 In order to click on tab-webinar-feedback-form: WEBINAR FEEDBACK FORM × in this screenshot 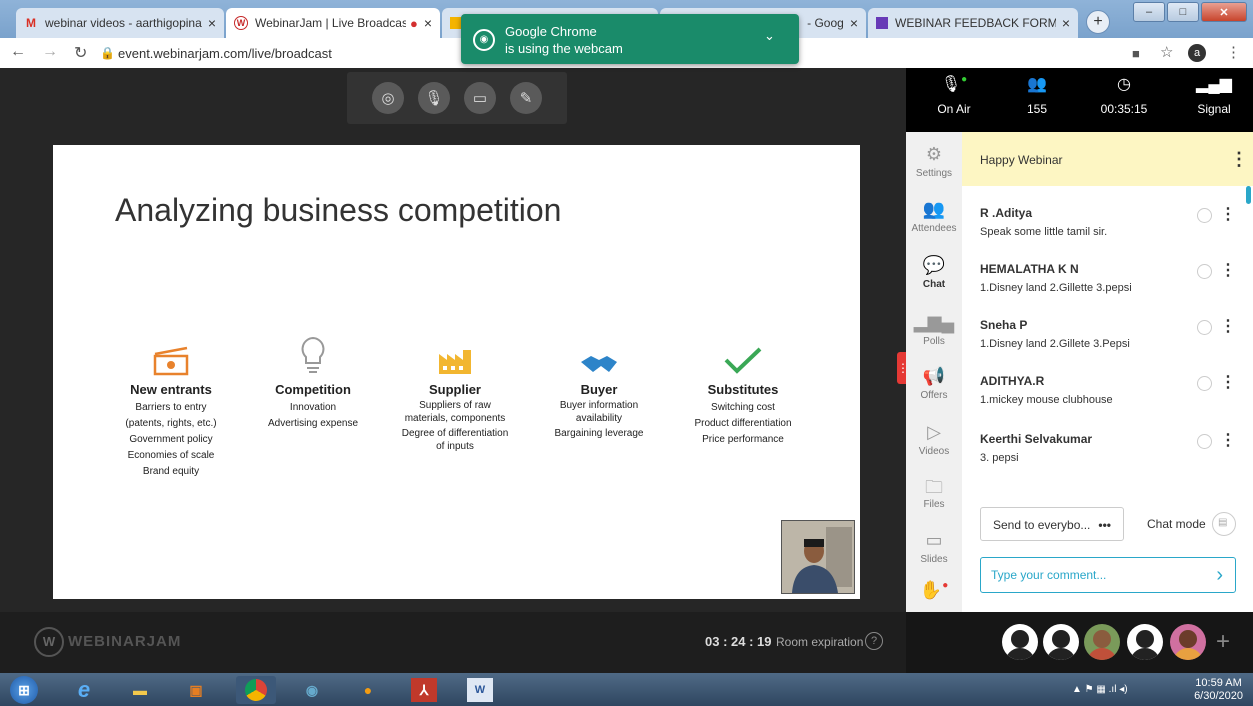, I will do `click(973, 23)`.